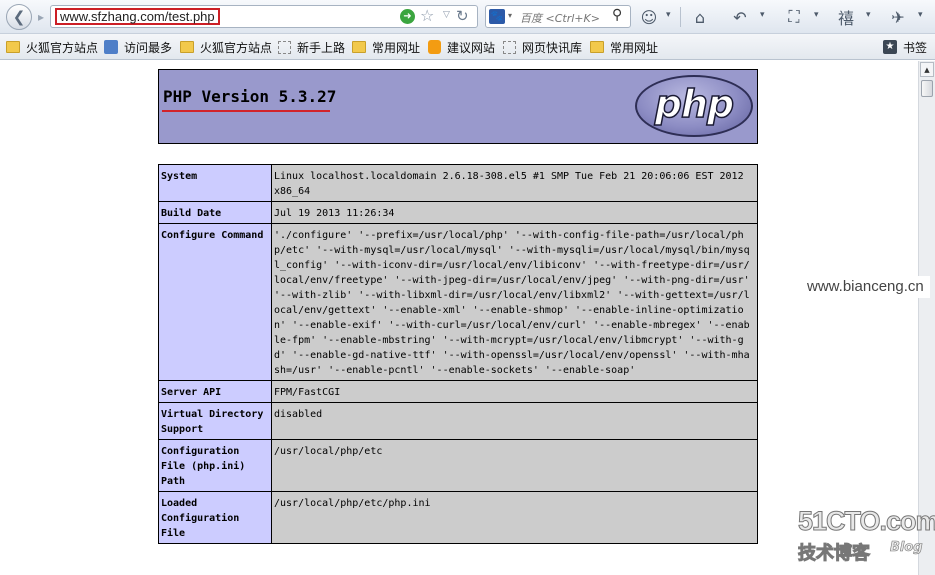 The width and height of the screenshot is (935, 575). I want to click on baidu-paw-icon: 🐾, so click(497, 16).